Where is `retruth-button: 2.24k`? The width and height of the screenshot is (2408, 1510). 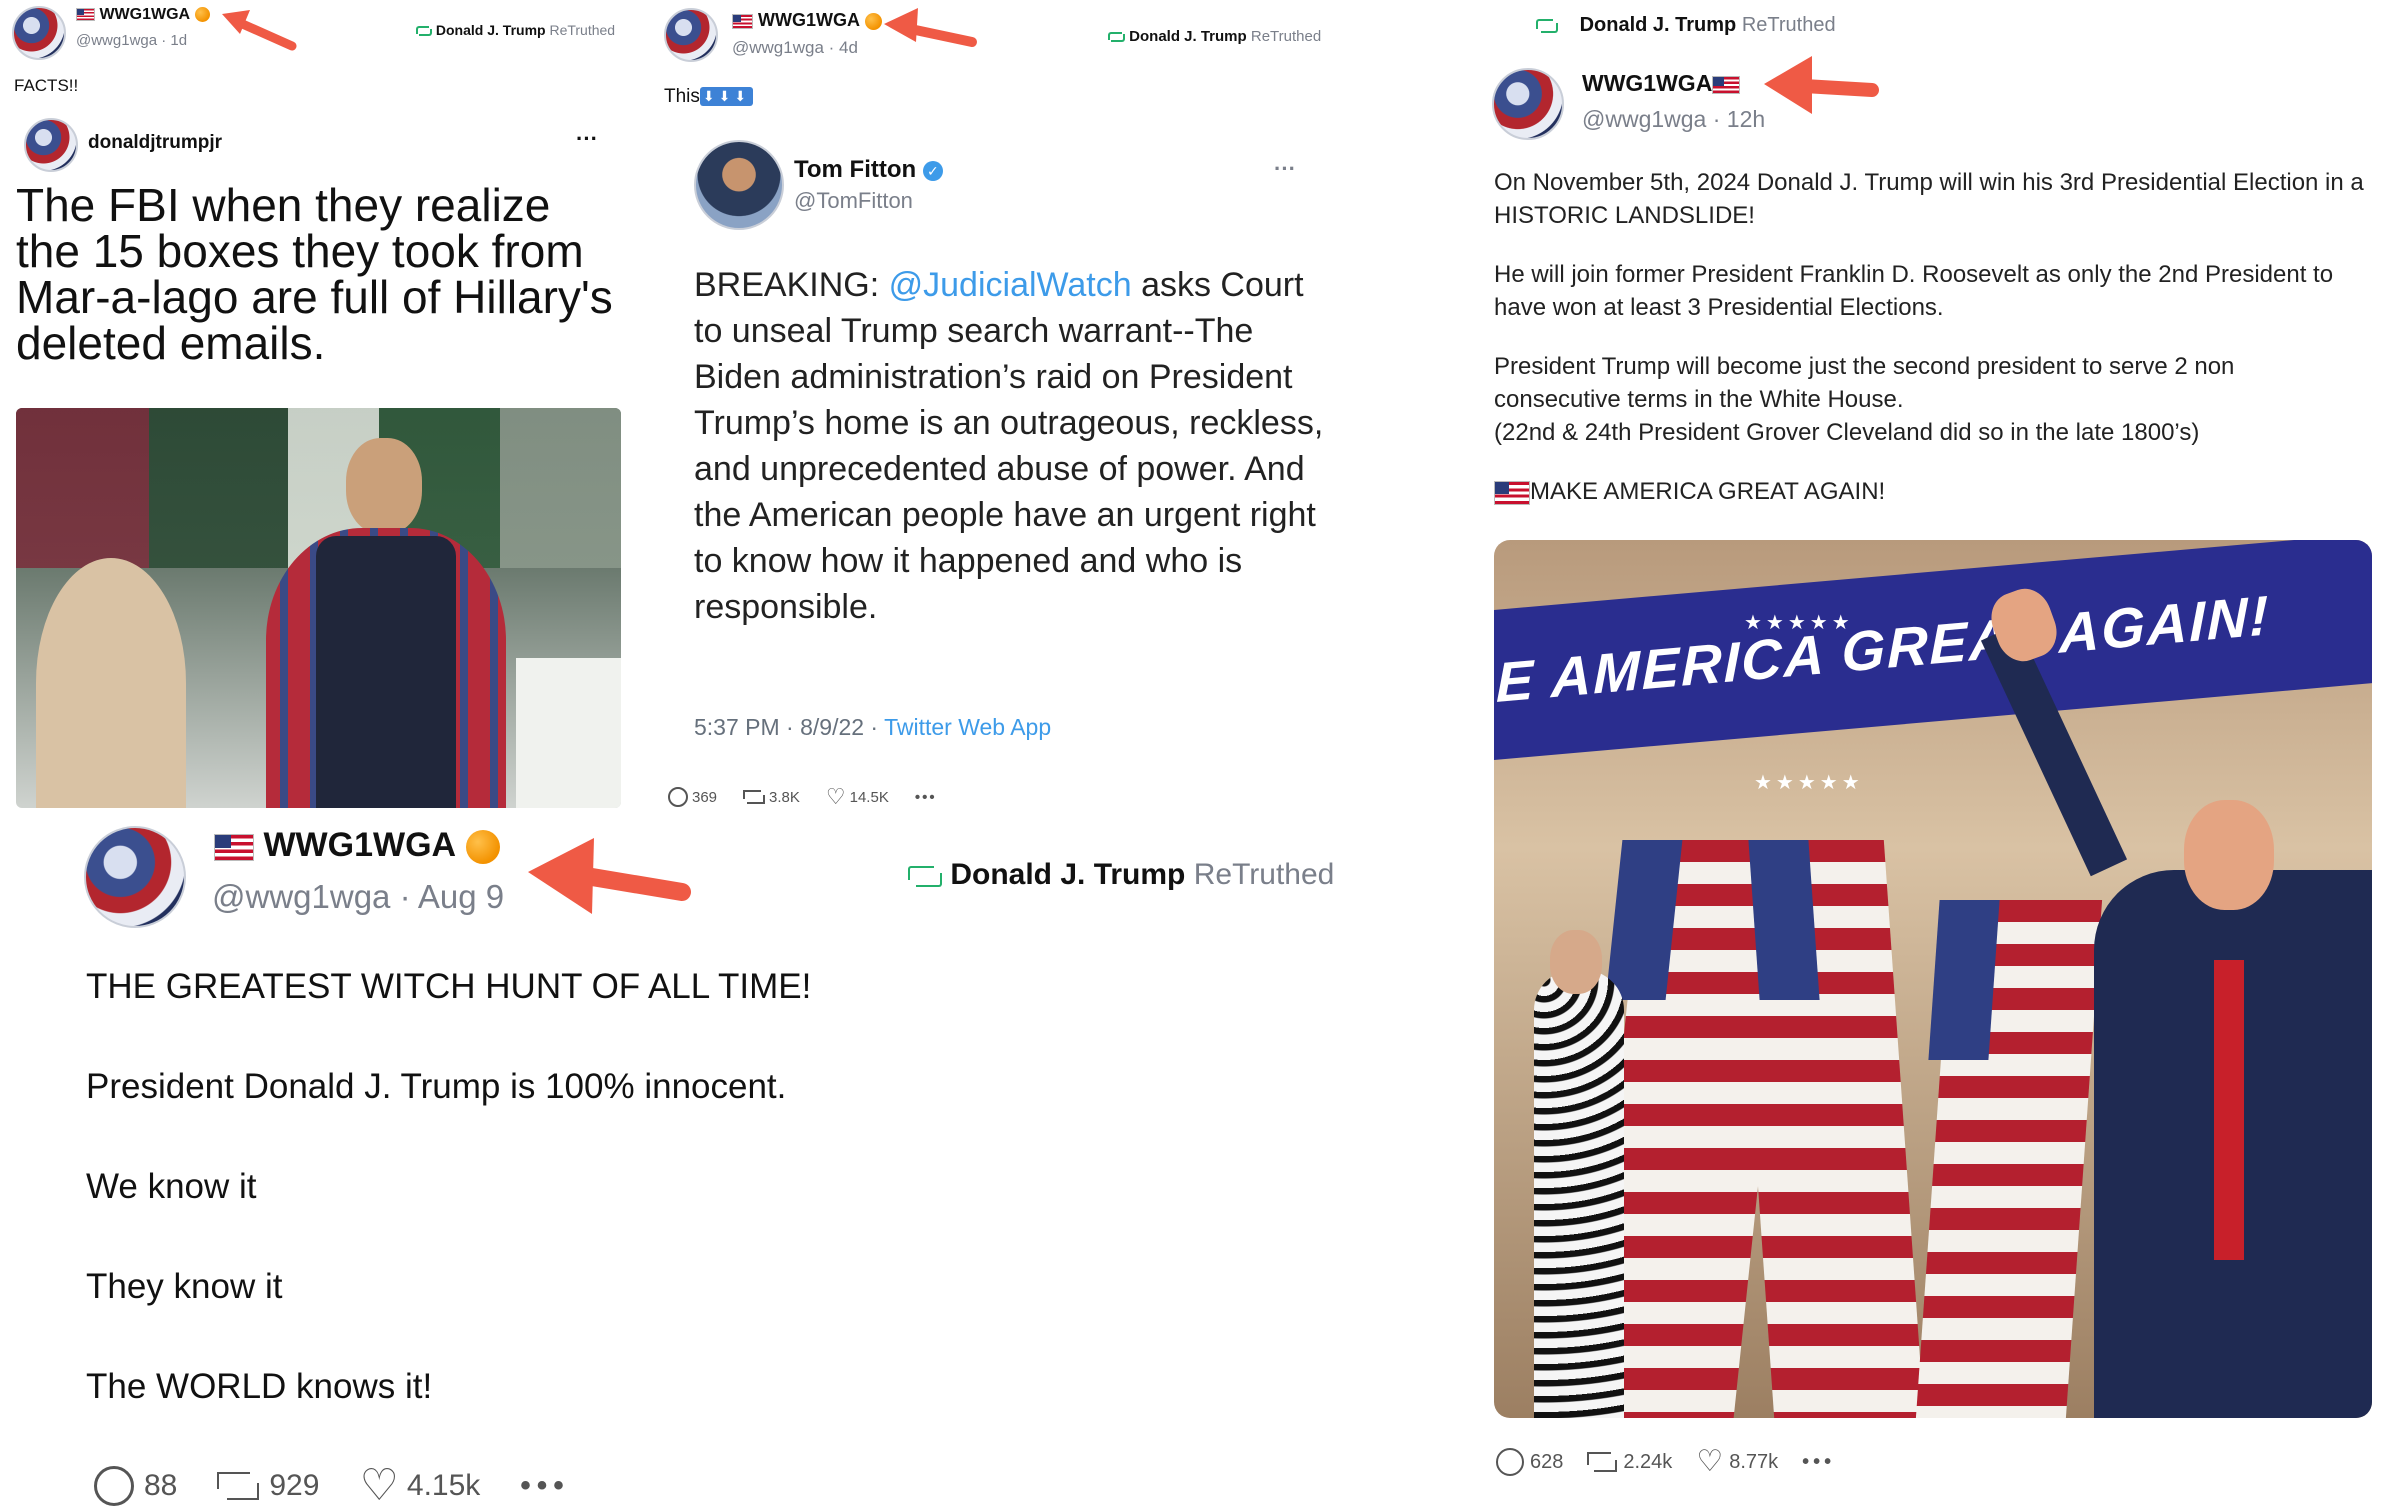 retruth-button: 2.24k is located at coordinates (1629, 1462).